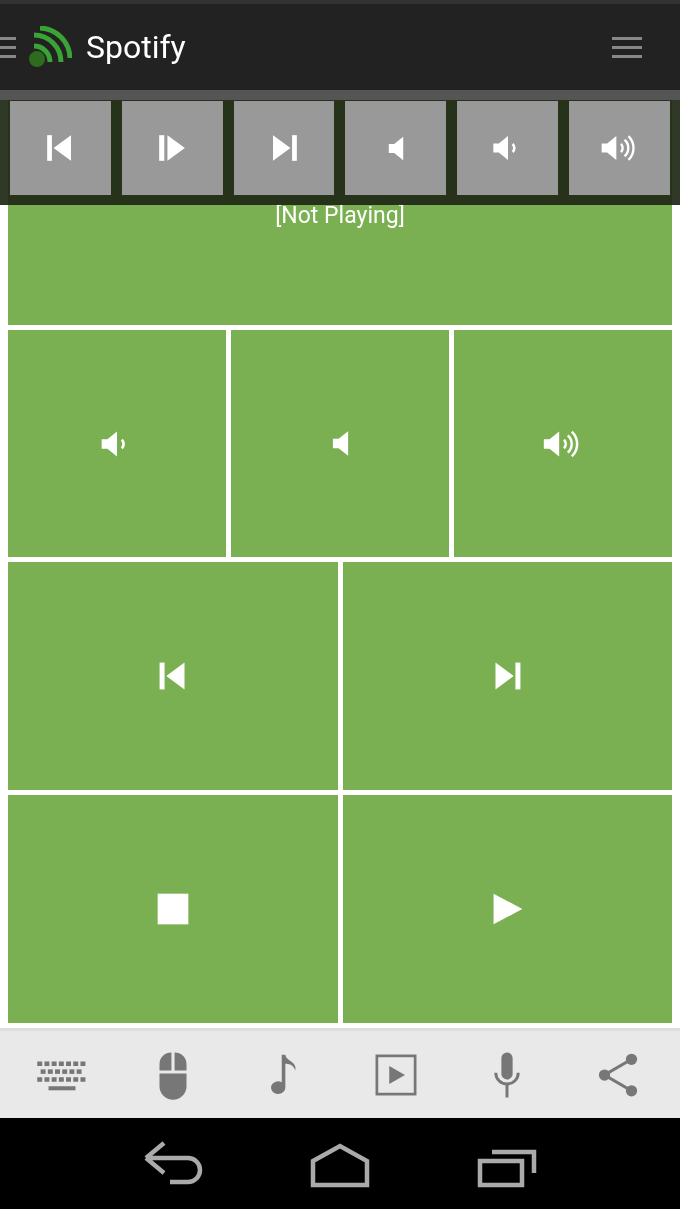  Describe the element at coordinates (50, 47) in the screenshot. I see `wifi-logo-icon` at that location.